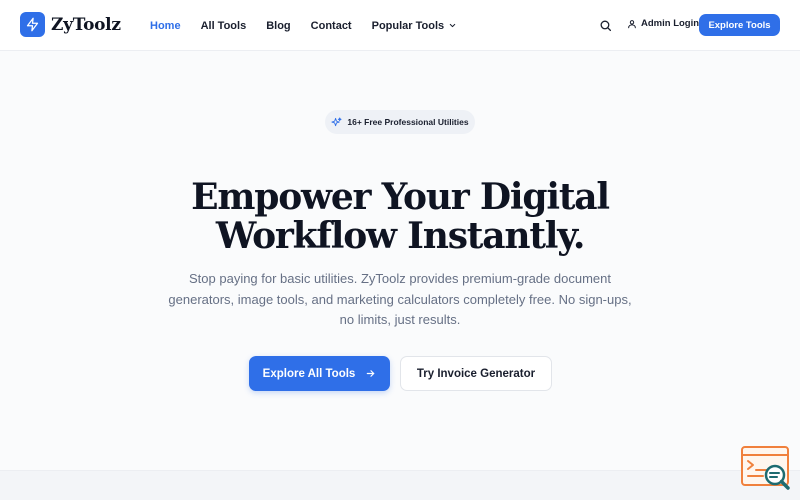 Image resolution: width=800 pixels, height=500 pixels. I want to click on popular-tools-dropdown: Popular Tools, so click(415, 26).